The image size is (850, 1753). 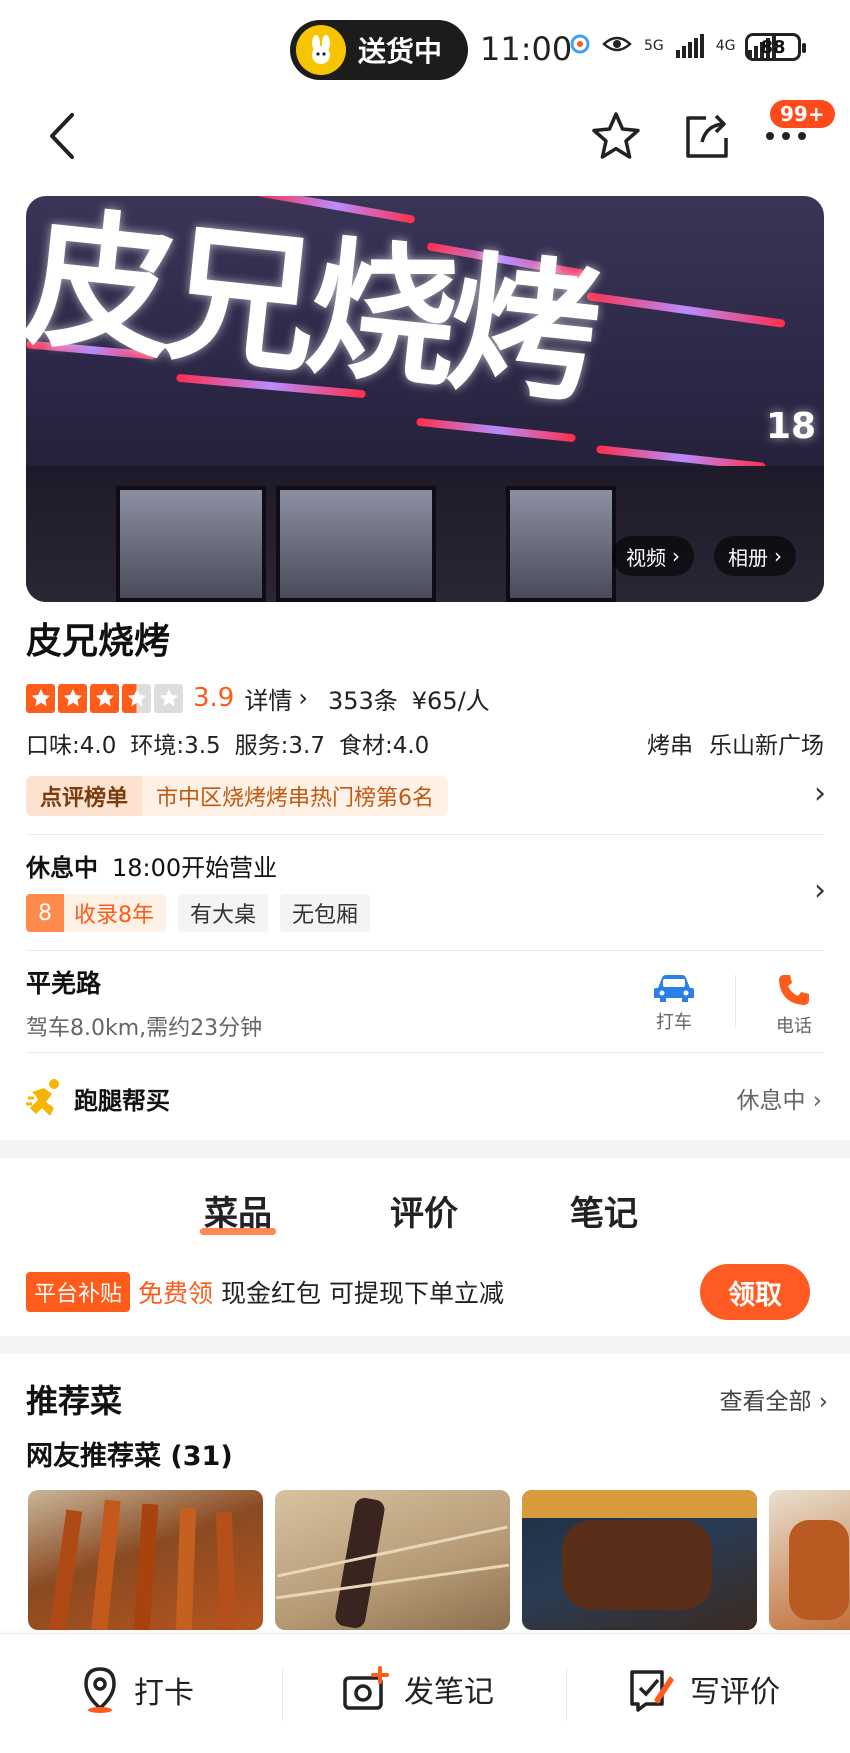 I want to click on tab-reviews: 评价, so click(x=424, y=1210).